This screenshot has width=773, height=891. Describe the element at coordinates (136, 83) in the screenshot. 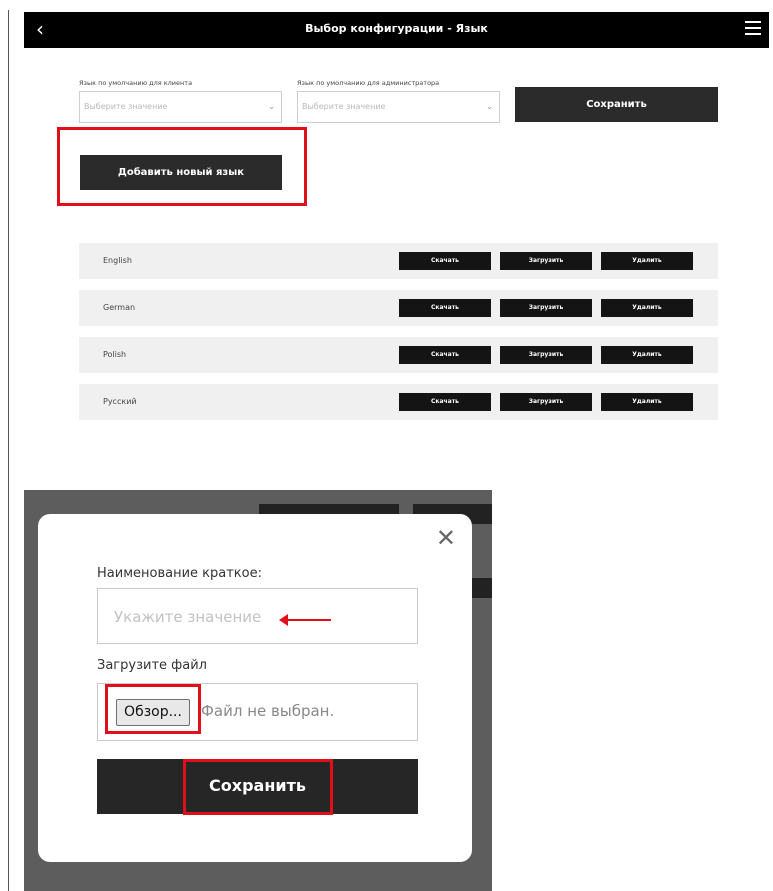

I see `default-client-language-label: Язык по умолчанию для клиента` at that location.